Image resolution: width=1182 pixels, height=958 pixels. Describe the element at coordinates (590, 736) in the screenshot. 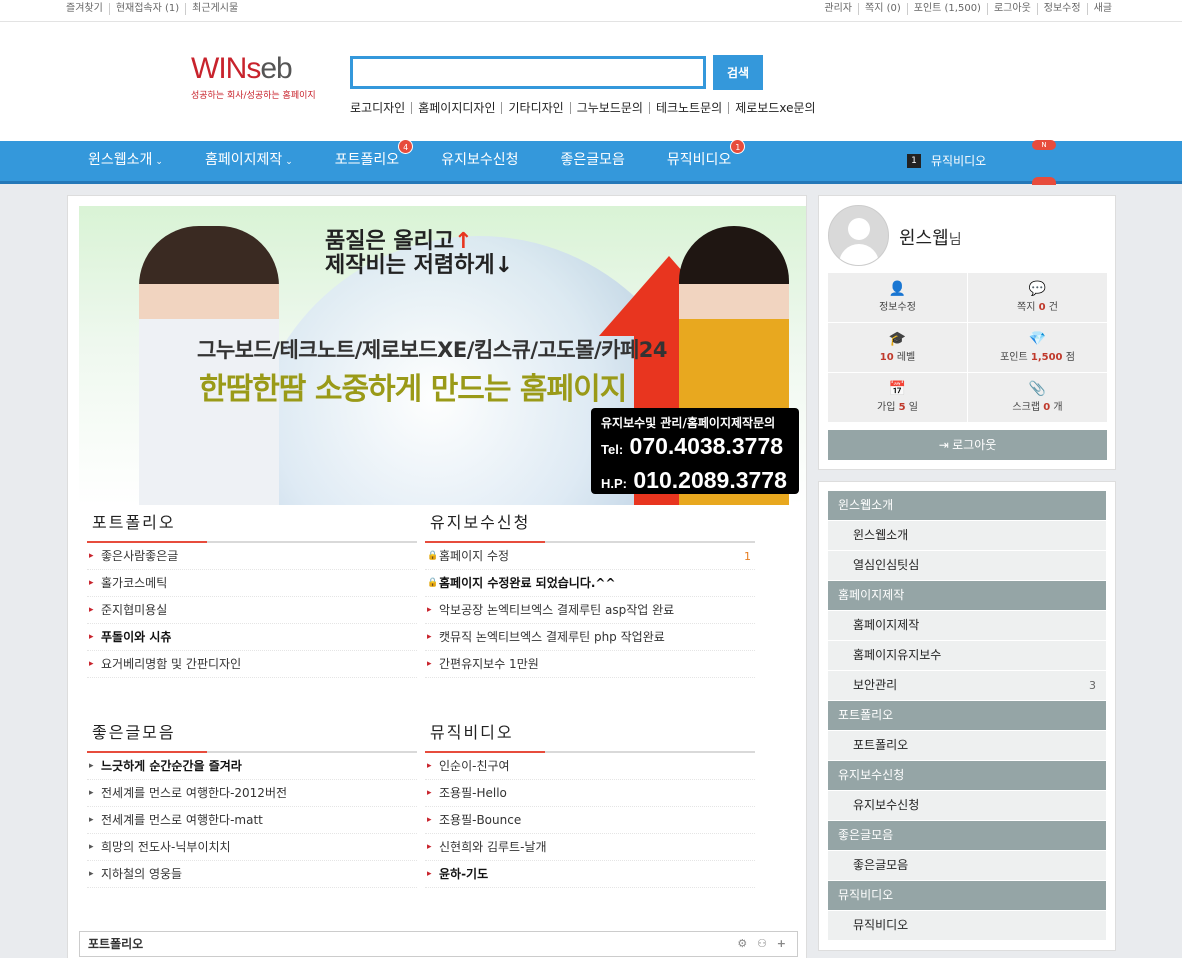

I see `board-title: 뮤직비디오` at that location.